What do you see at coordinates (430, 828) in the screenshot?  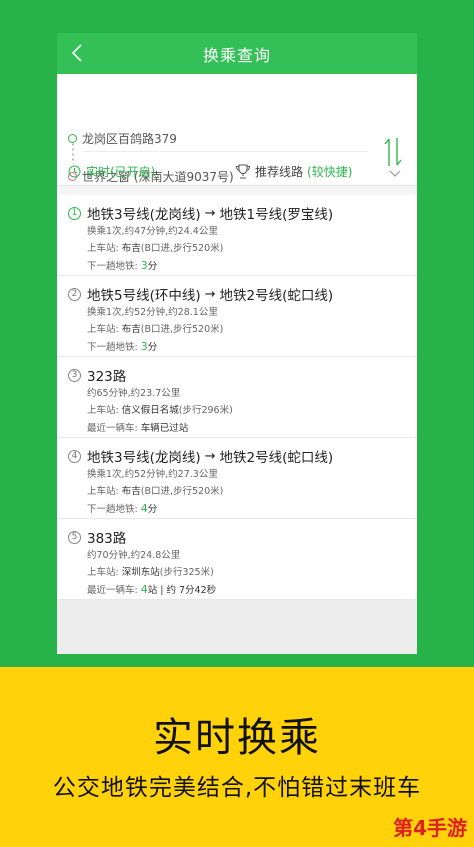 I see `watermark-logo: 第4手游` at bounding box center [430, 828].